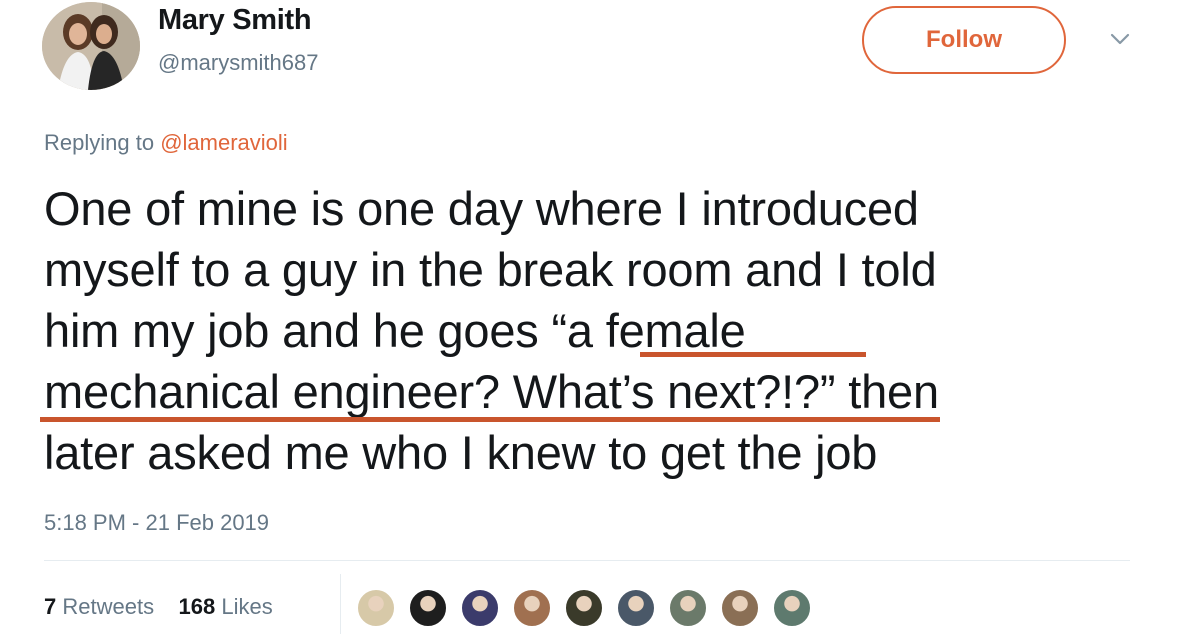  Describe the element at coordinates (340, 604) in the screenshot. I see `vertical-divider` at that location.